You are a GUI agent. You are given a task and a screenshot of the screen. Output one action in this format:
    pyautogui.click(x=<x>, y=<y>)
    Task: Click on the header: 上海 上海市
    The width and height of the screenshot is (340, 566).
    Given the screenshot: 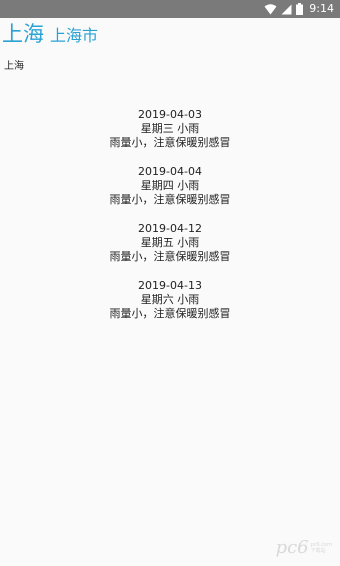 What is the action you would take?
    pyautogui.click(x=50, y=35)
    